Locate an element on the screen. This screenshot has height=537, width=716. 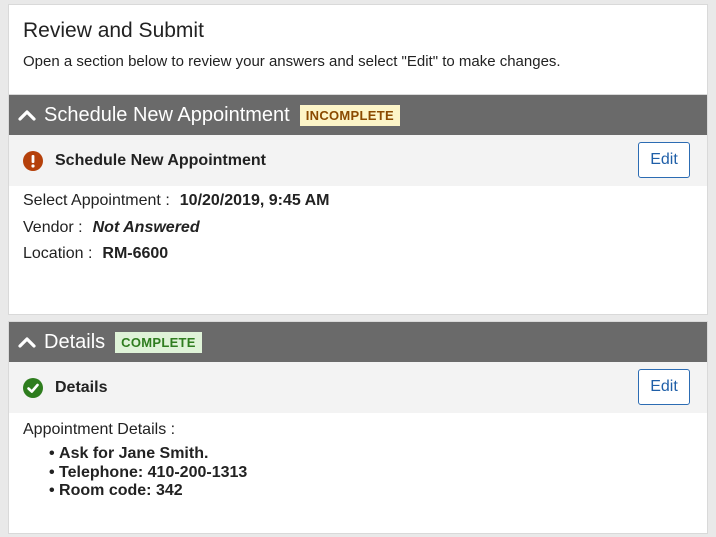
page-title: Review and Submit is located at coordinates (113, 30).